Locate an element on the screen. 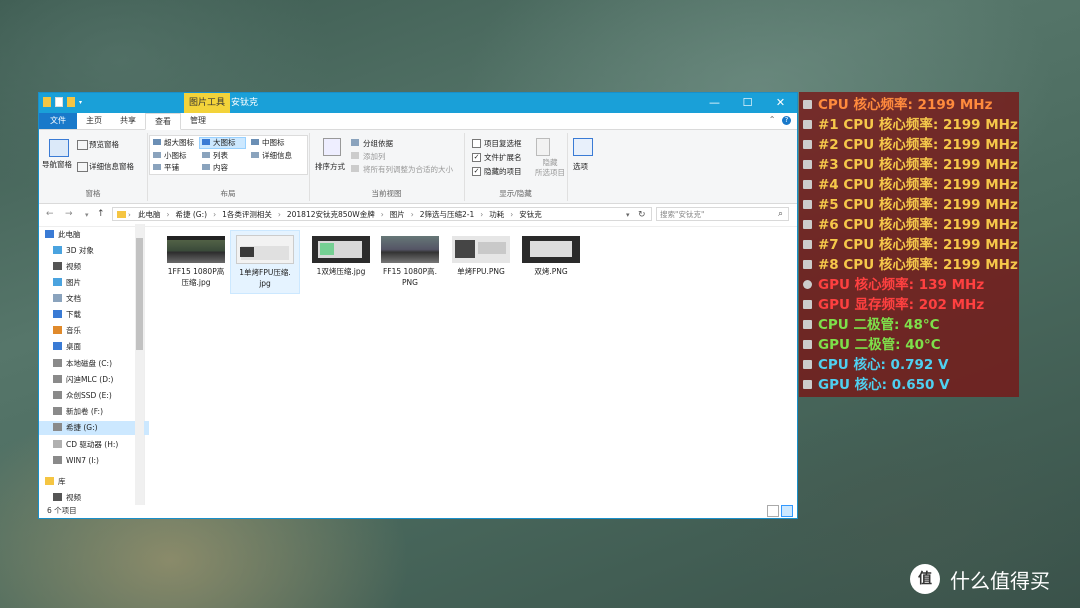  file-name: 单烤FPU.PNG is located at coordinates (481, 271).